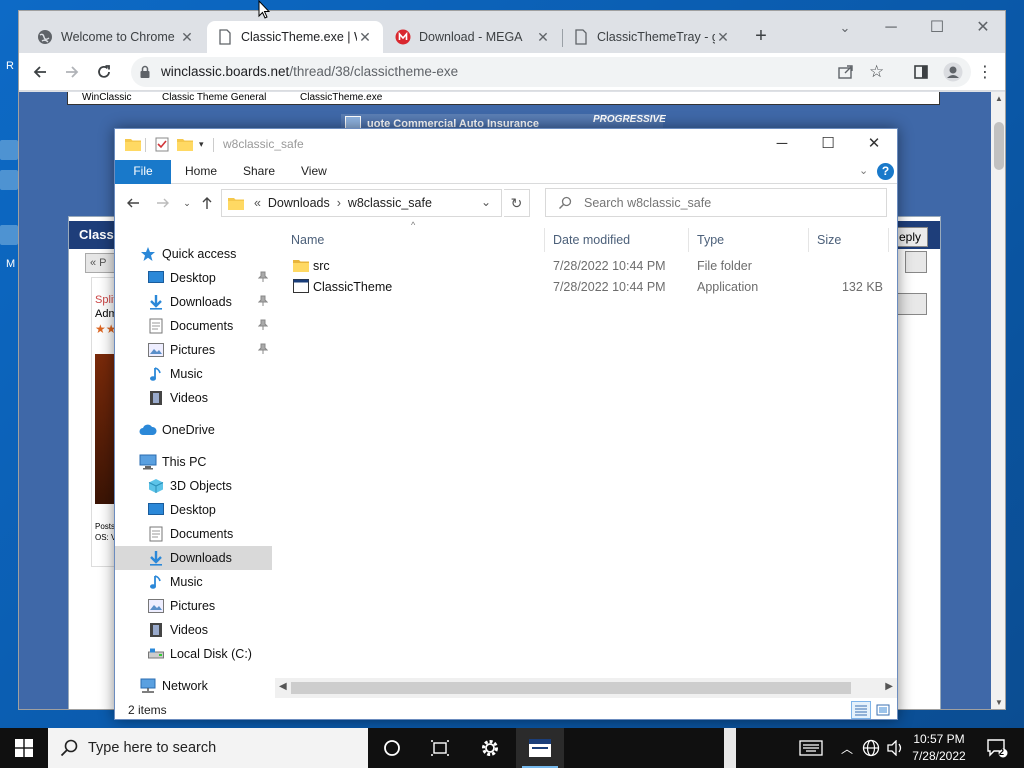  What do you see at coordinates (193, 654) in the screenshot?
I see `nav-local-disk: Local Disk (C:)` at bounding box center [193, 654].